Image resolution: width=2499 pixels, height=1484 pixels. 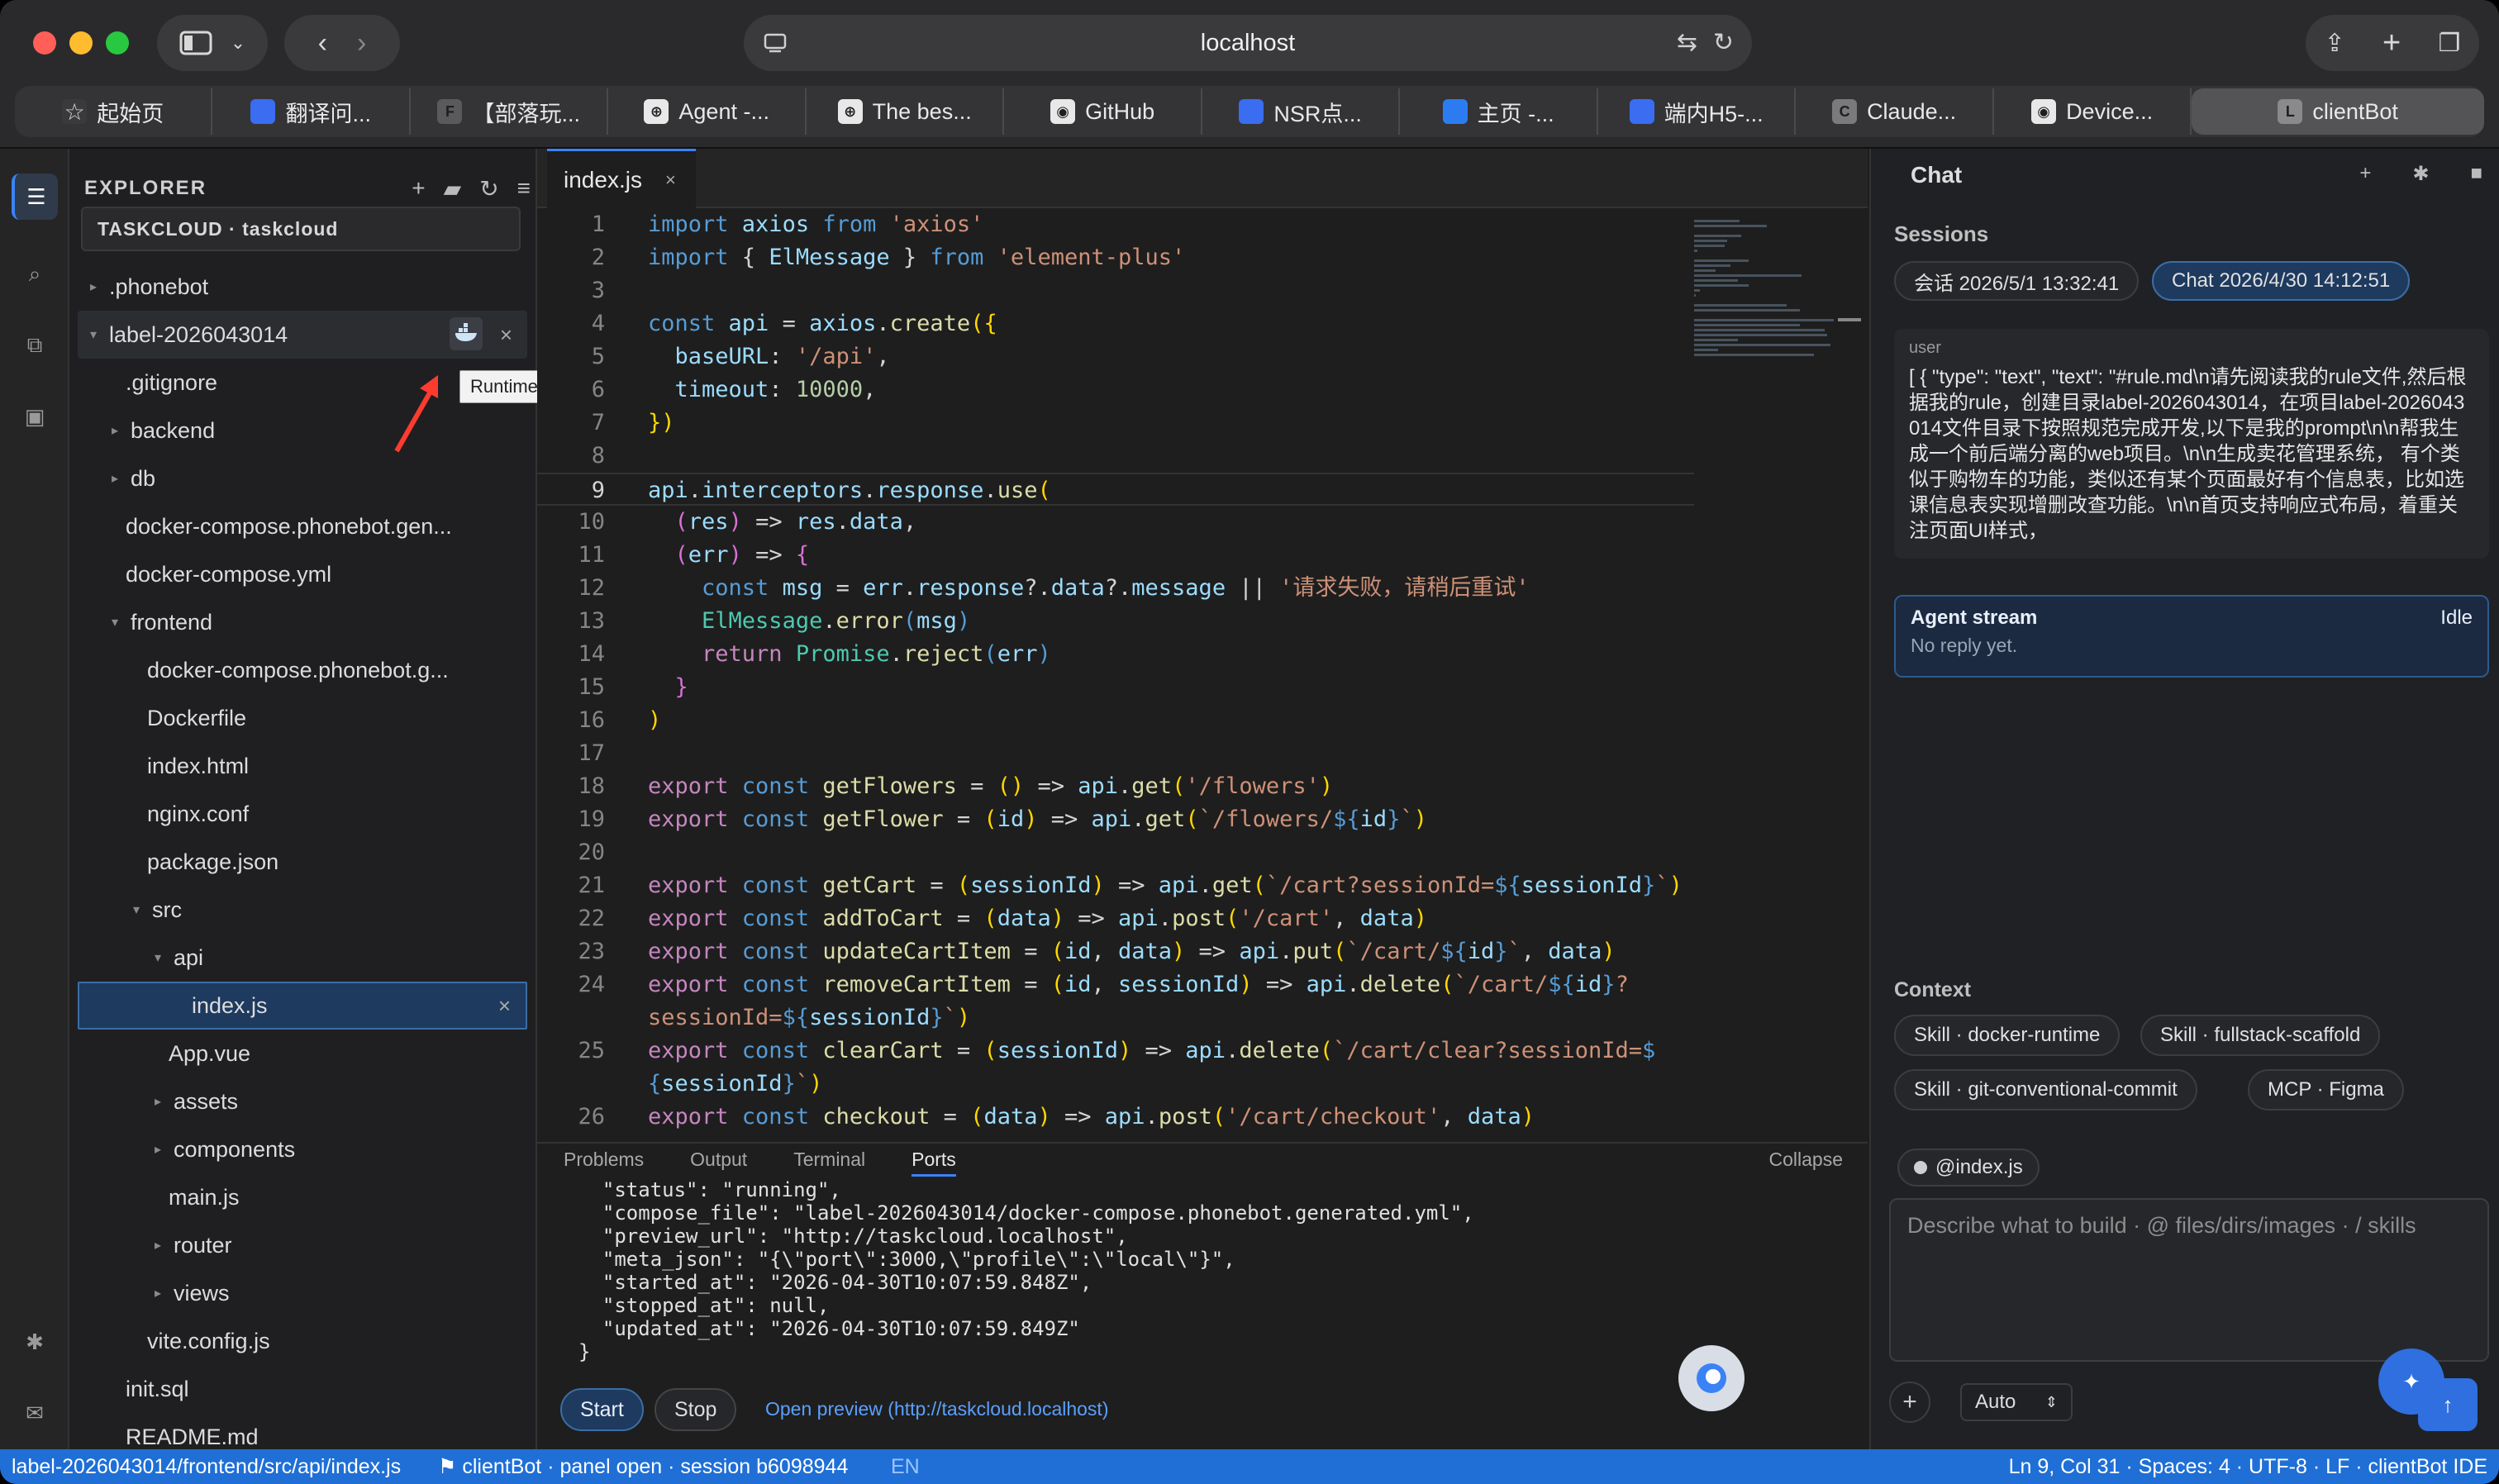 I want to click on new-tab-icon: +, so click(x=2391, y=43).